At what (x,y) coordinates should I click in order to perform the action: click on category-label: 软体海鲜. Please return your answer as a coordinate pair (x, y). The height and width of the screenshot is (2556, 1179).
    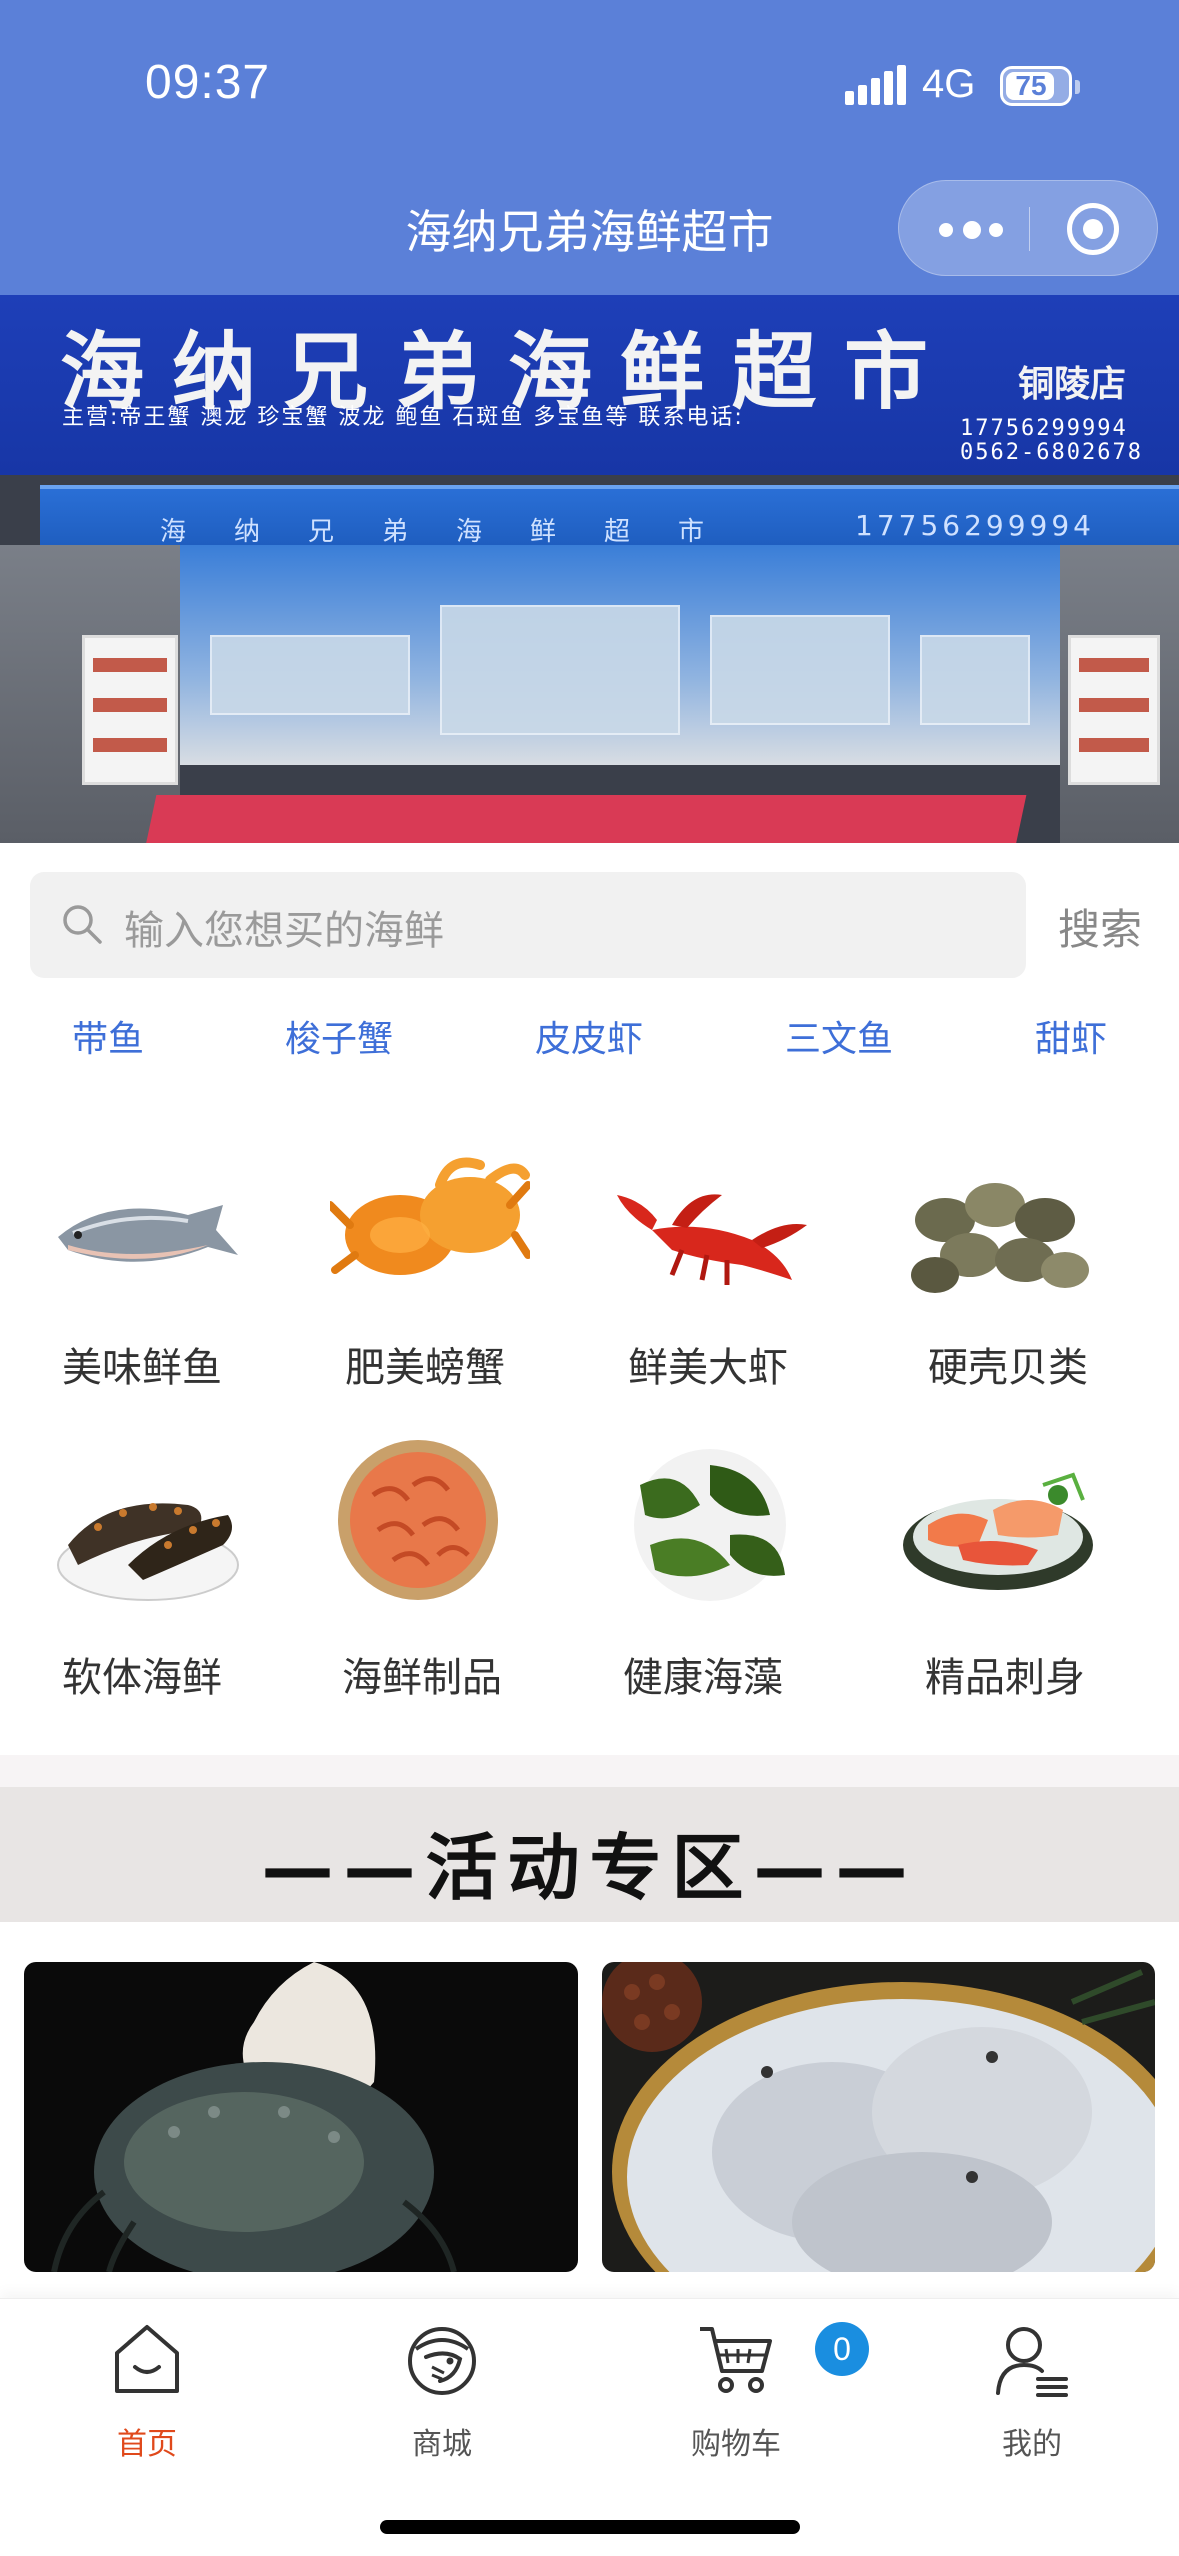
    Looking at the image, I should click on (142, 1678).